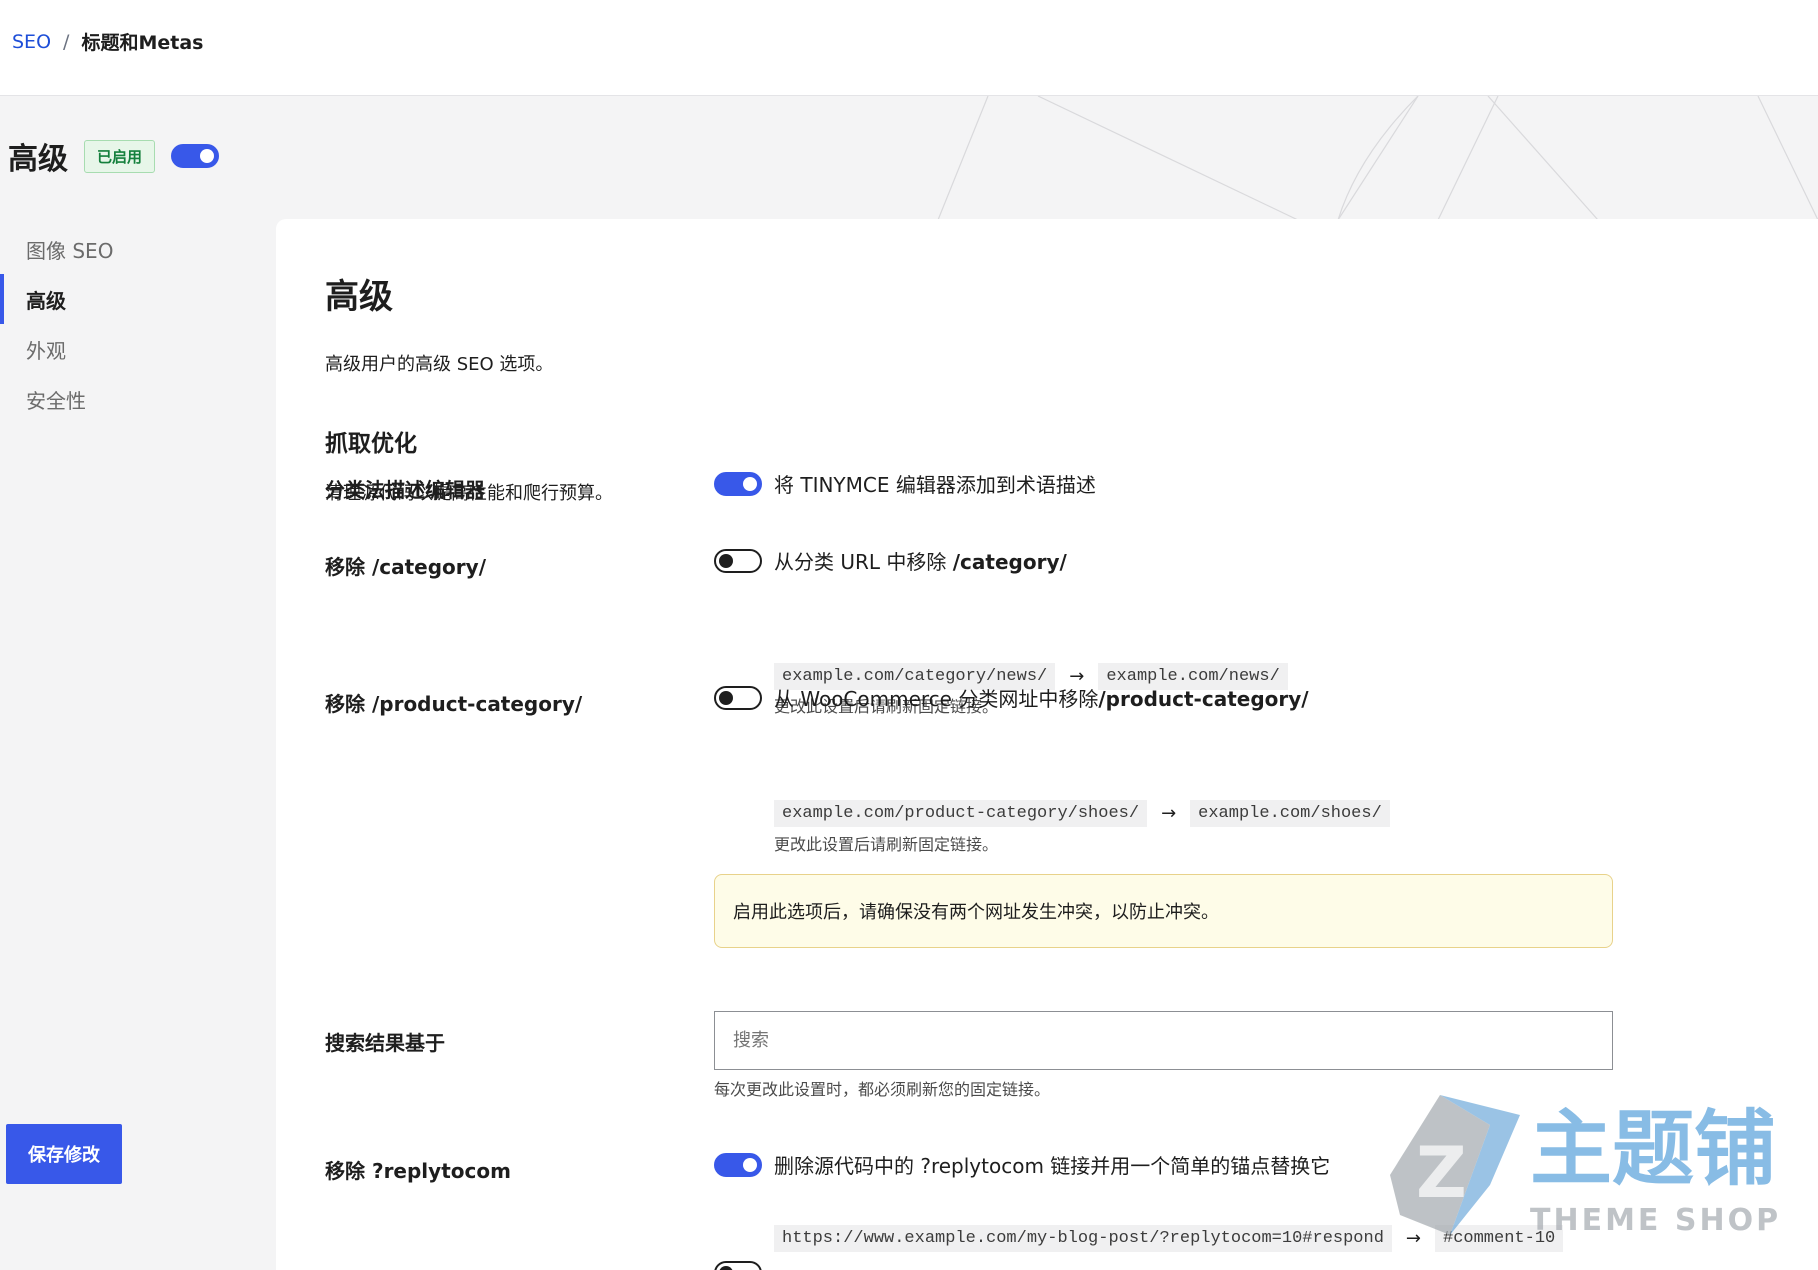  What do you see at coordinates (418, 1171) in the screenshot?
I see `remove-replytocom-label: 移除 ?replytocom` at bounding box center [418, 1171].